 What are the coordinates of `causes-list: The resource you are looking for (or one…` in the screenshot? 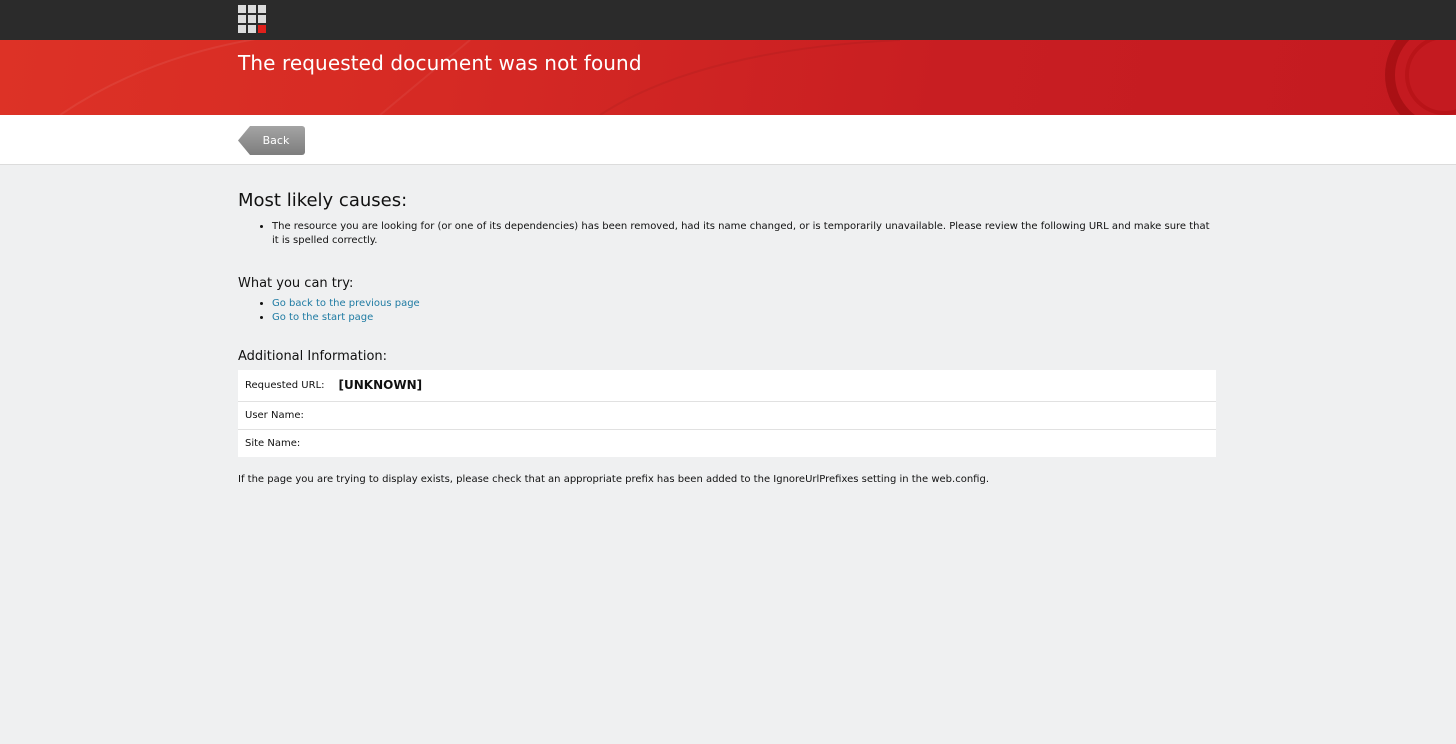 It's located at (727, 234).